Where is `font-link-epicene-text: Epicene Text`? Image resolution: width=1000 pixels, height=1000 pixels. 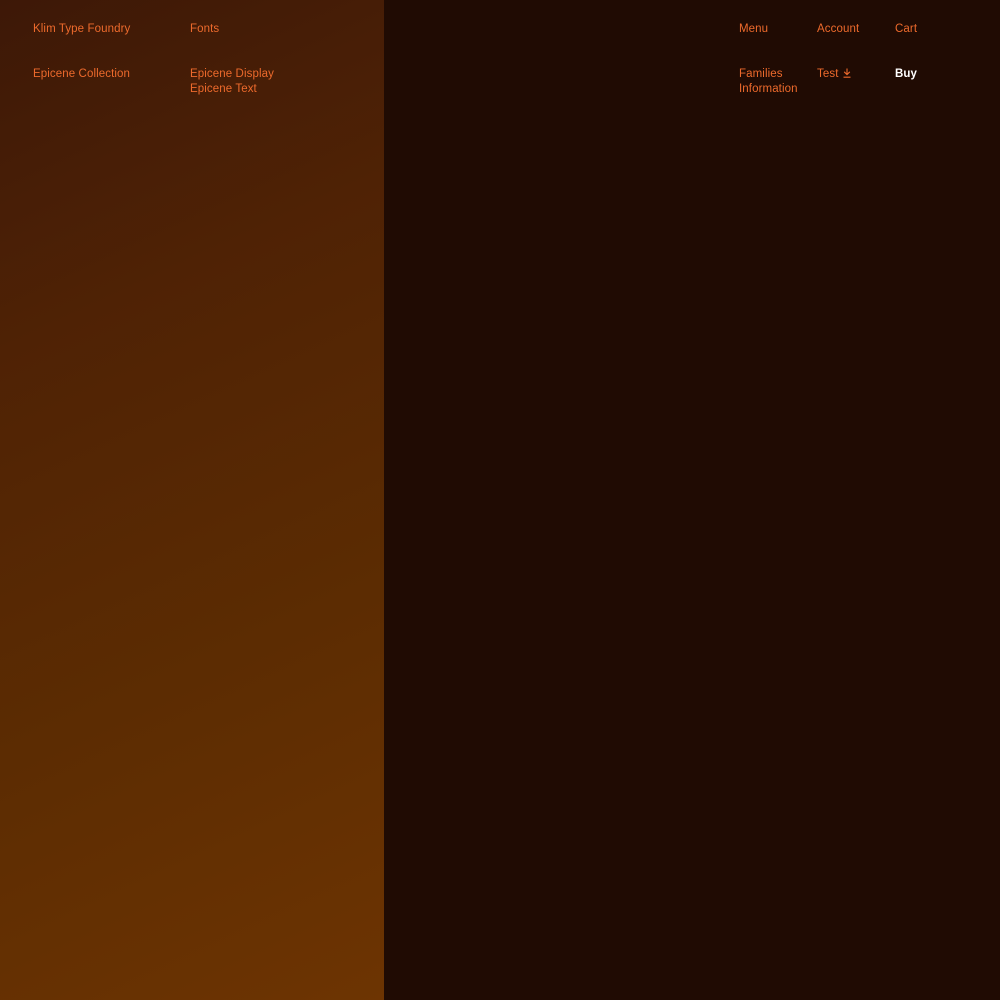
font-link-epicene-text: Epicene Text is located at coordinates (223, 89).